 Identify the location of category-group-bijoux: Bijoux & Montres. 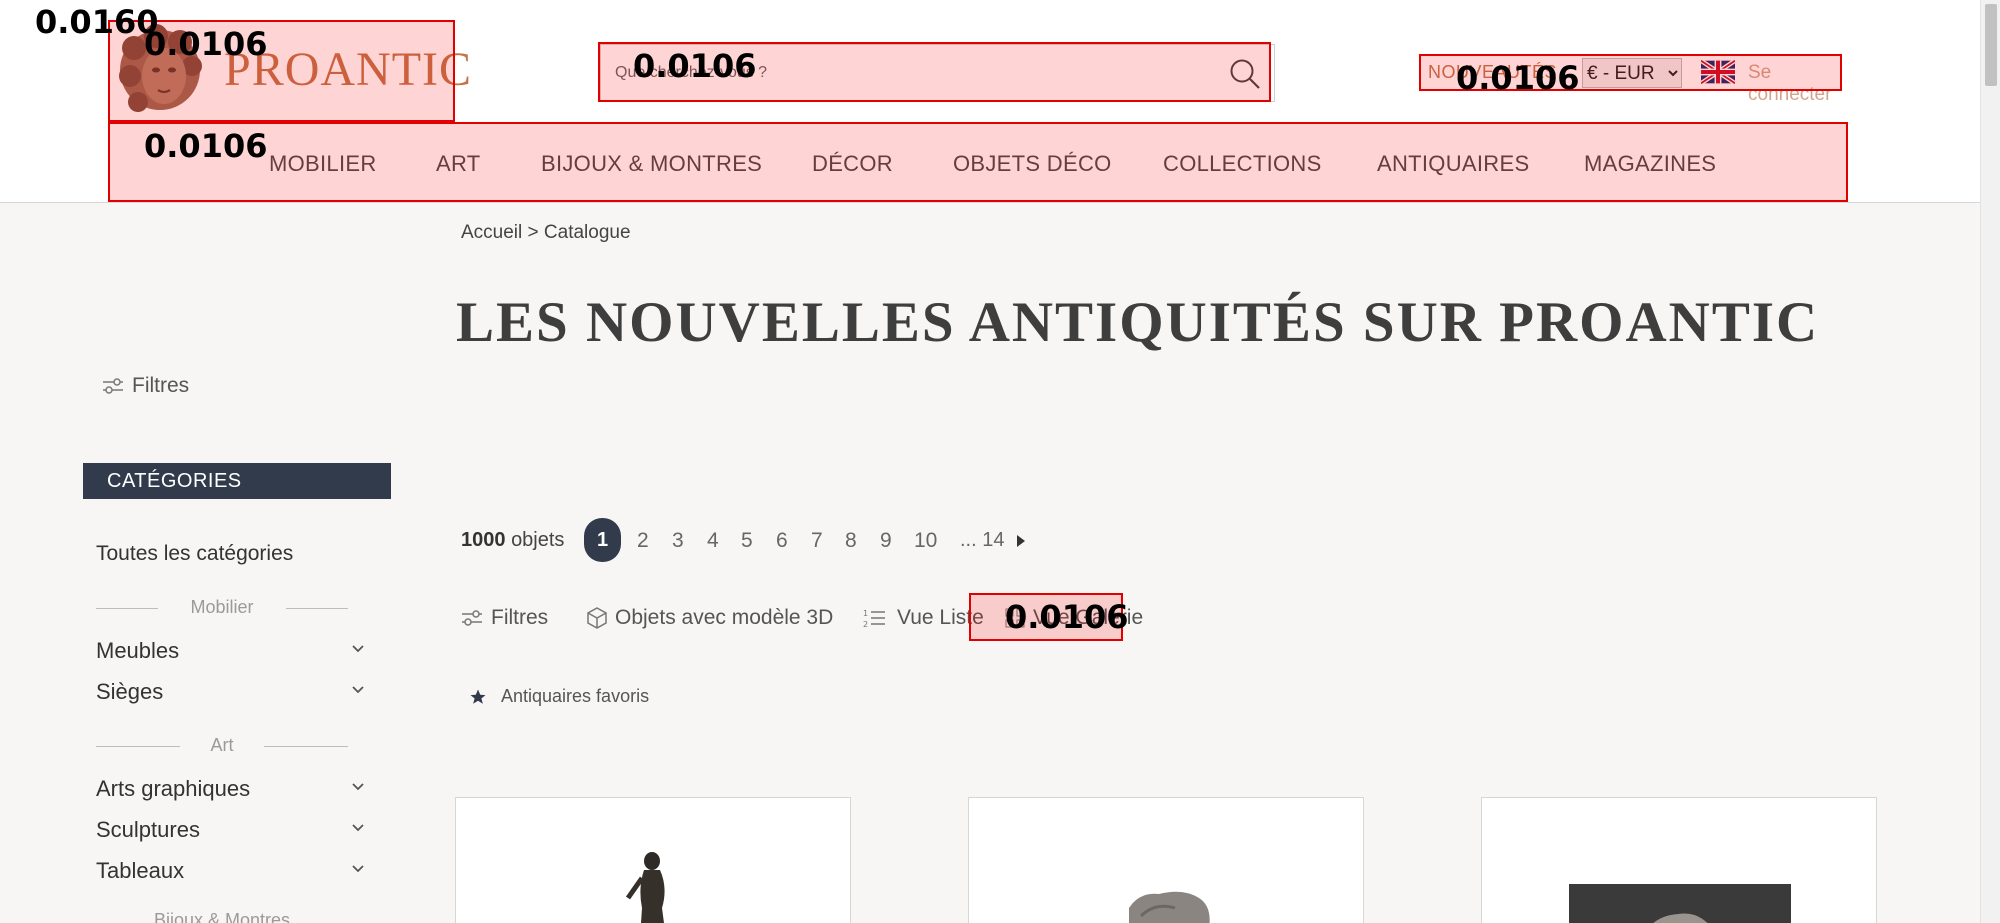
(222, 916).